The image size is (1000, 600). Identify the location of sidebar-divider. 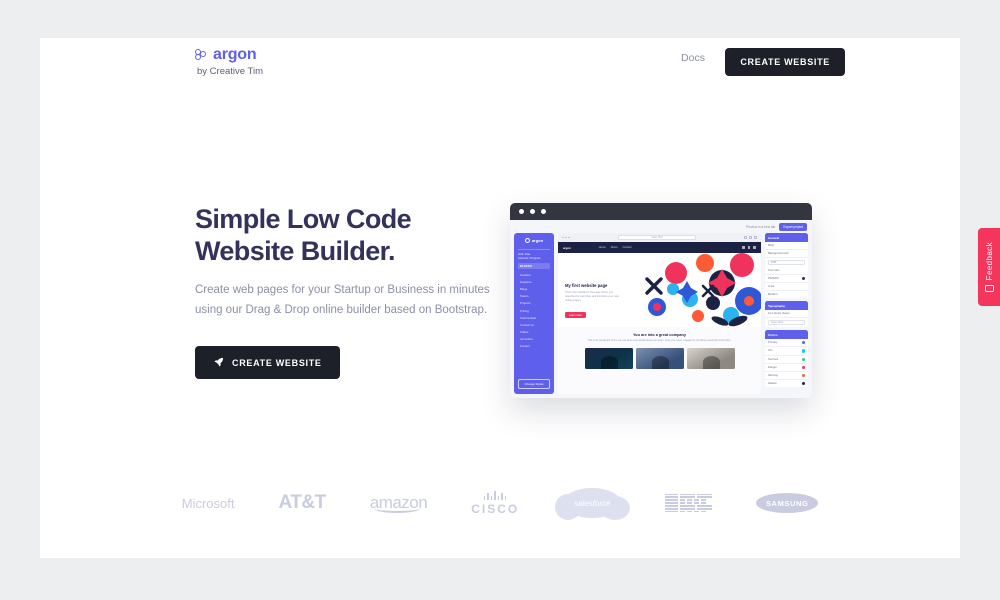
(534, 249).